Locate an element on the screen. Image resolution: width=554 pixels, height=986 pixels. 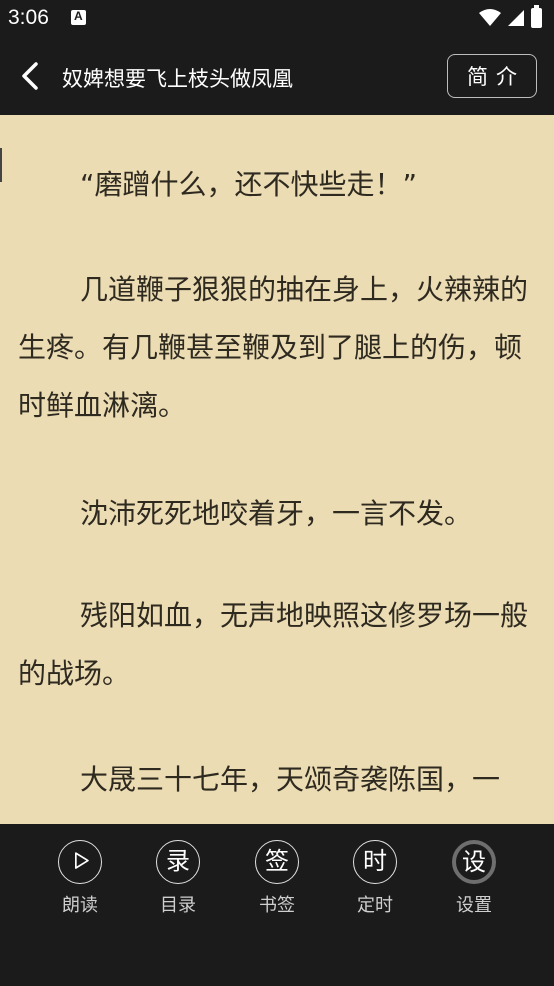
tool-label: 目录 is located at coordinates (178, 905).